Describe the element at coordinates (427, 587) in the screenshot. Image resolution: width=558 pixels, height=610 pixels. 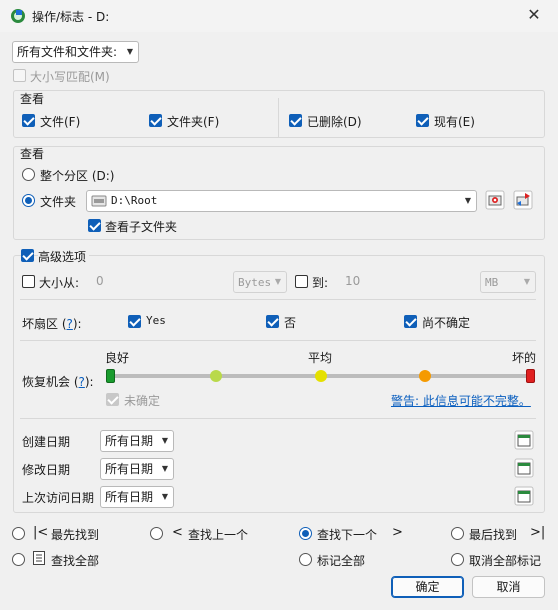
I see `ok-button: 确定` at that location.